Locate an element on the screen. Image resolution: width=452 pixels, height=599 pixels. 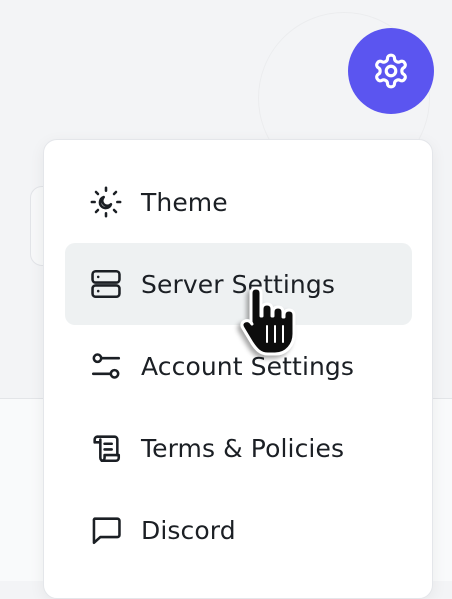
chat-bubble-icon is located at coordinates (106, 530).